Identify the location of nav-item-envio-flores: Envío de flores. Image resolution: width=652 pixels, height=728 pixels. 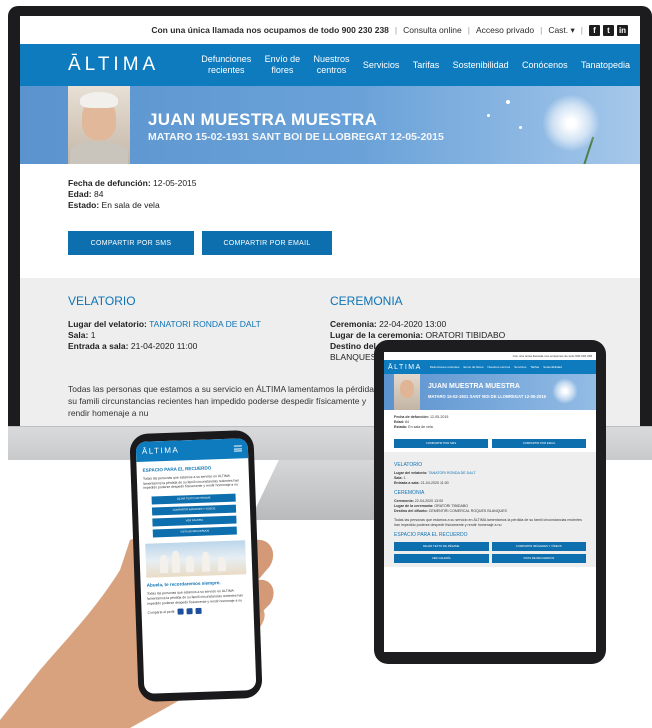
(283, 65).